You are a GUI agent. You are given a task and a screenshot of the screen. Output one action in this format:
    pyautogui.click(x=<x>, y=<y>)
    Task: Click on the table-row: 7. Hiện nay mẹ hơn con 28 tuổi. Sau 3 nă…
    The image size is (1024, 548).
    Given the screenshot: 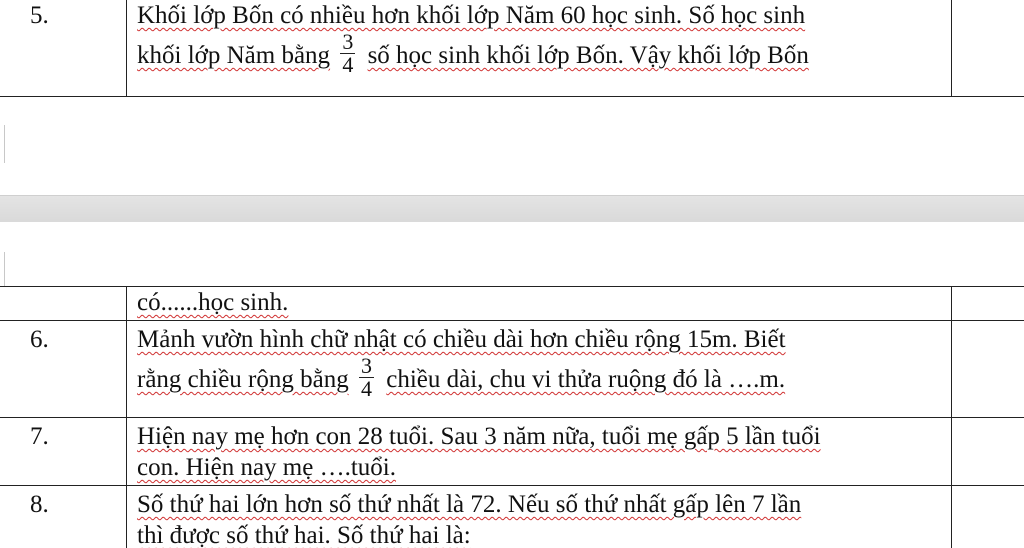 What is the action you would take?
    pyautogui.click(x=512, y=451)
    